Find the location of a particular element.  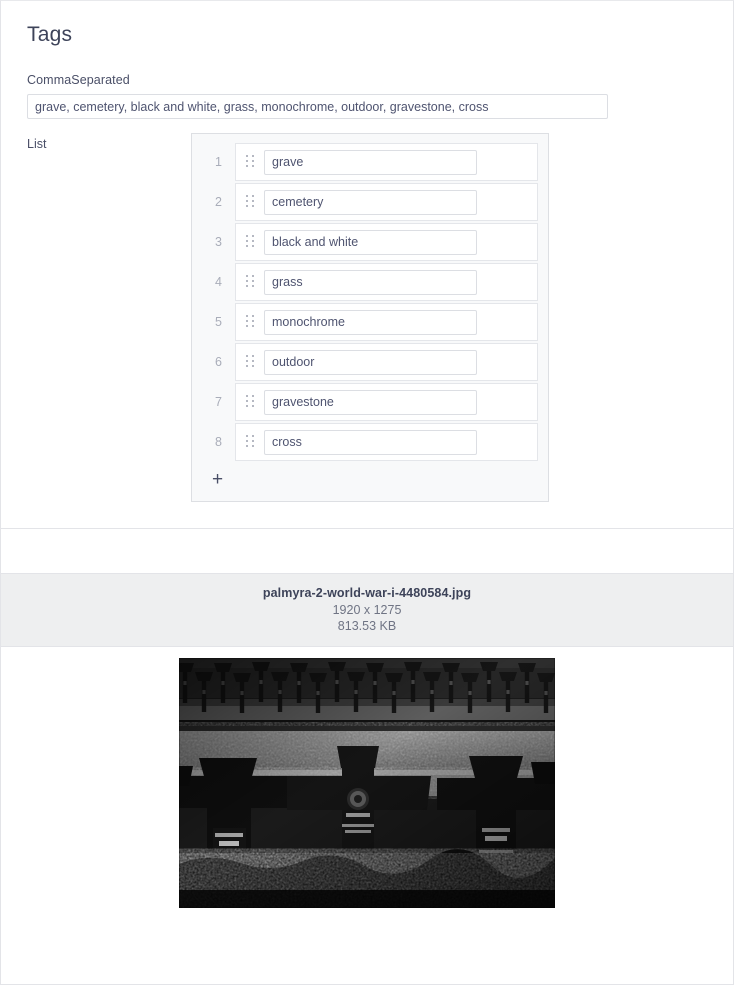

table-row: 6 is located at coordinates (370, 362).